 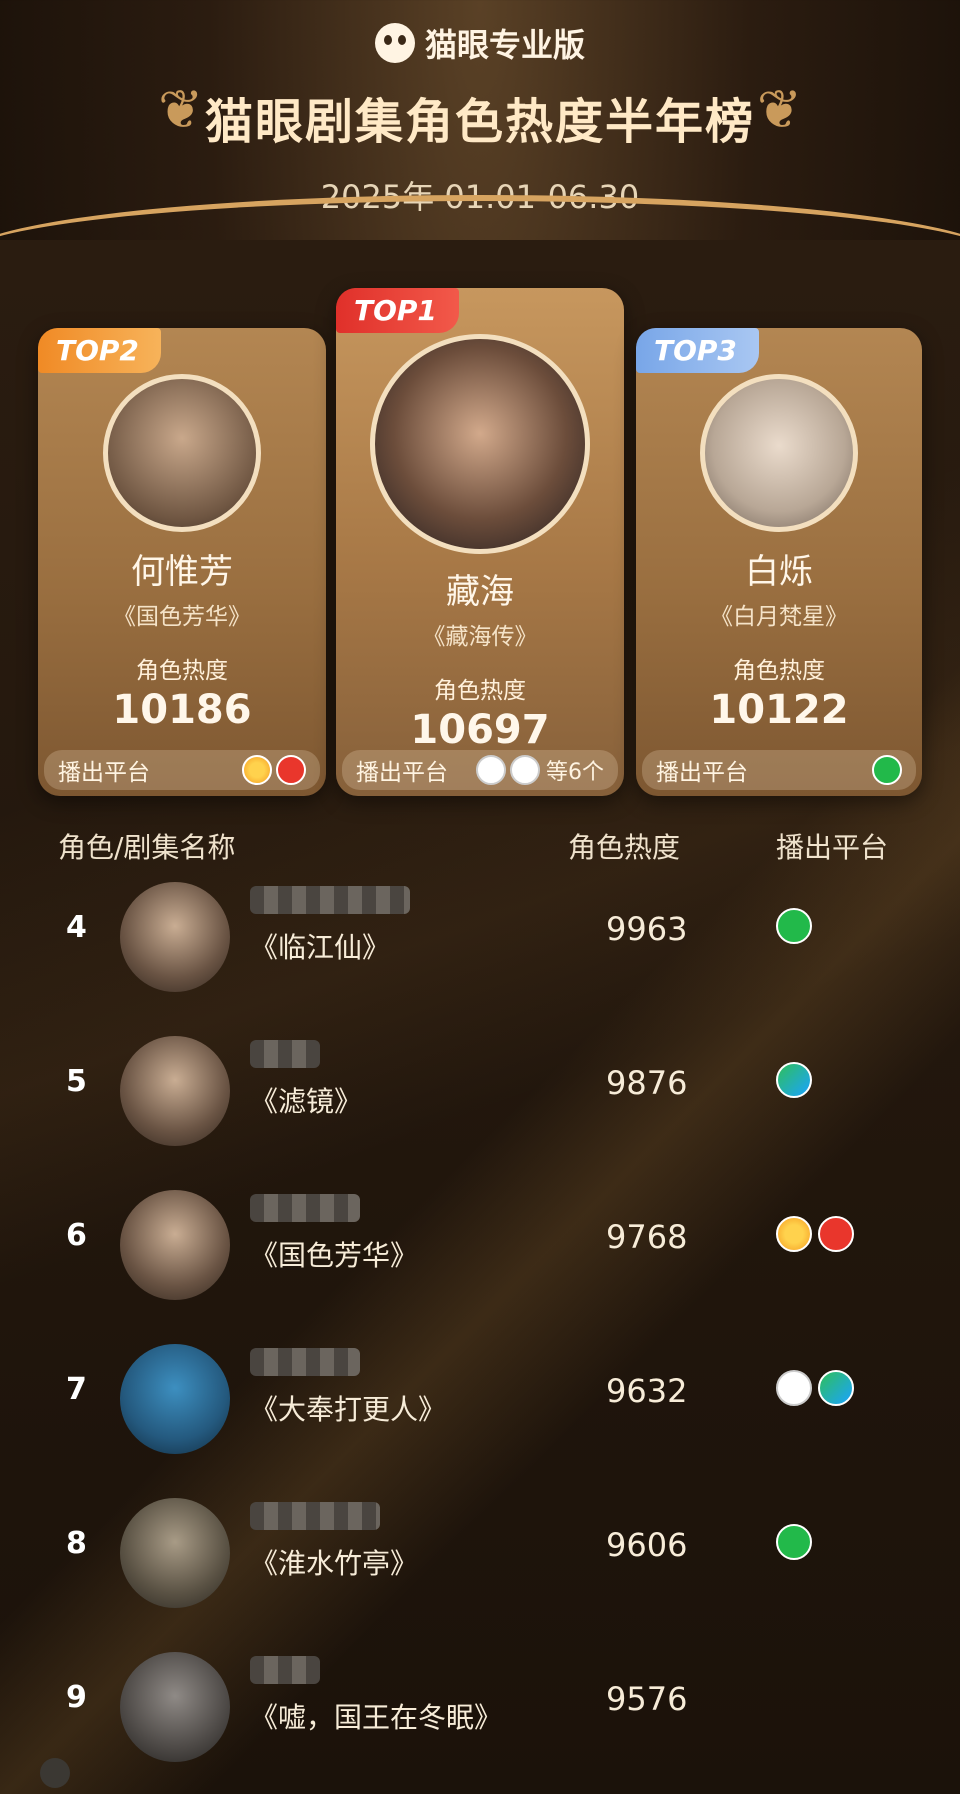 What do you see at coordinates (320, 947) in the screenshot?
I see `show-title: 《临江仙》` at bounding box center [320, 947].